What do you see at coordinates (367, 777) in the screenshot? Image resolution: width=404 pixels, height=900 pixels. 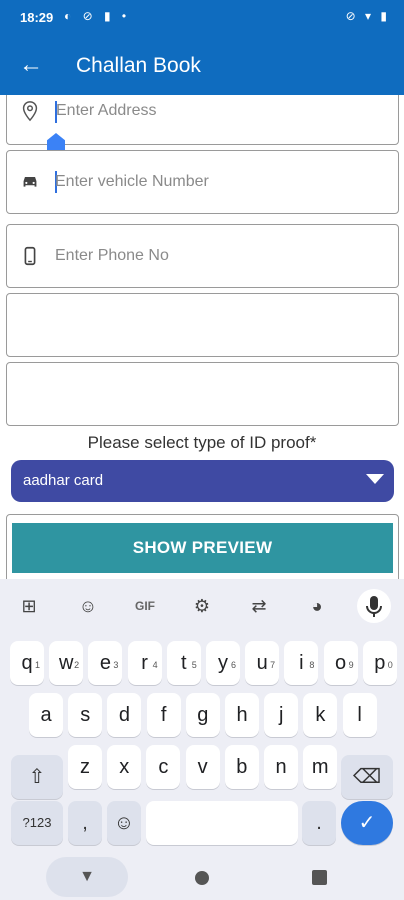 I see `backspace-key: ⌫` at bounding box center [367, 777].